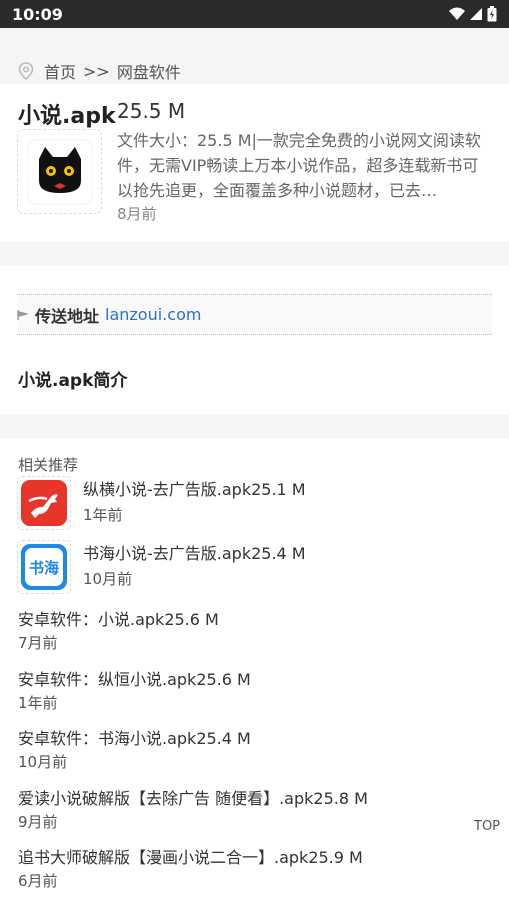  I want to click on breadcrumb-home-link: 首页, so click(60, 71).